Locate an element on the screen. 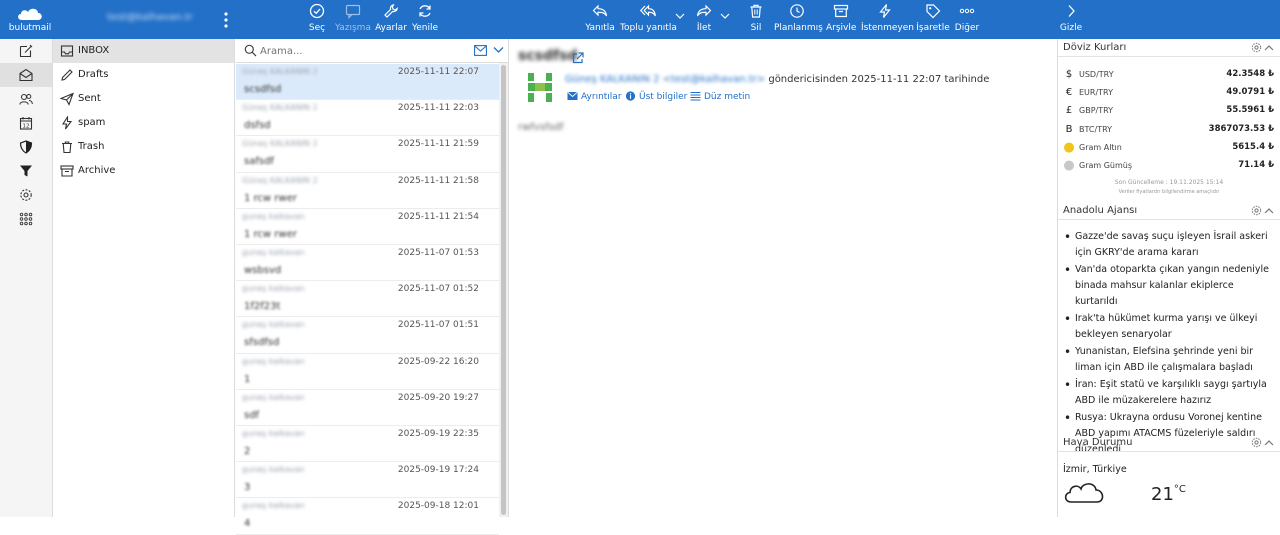 This screenshot has height=535, width=1280. message-row: guneş kalkavan 2025-09-19 22:35 2 is located at coordinates (367, 444).